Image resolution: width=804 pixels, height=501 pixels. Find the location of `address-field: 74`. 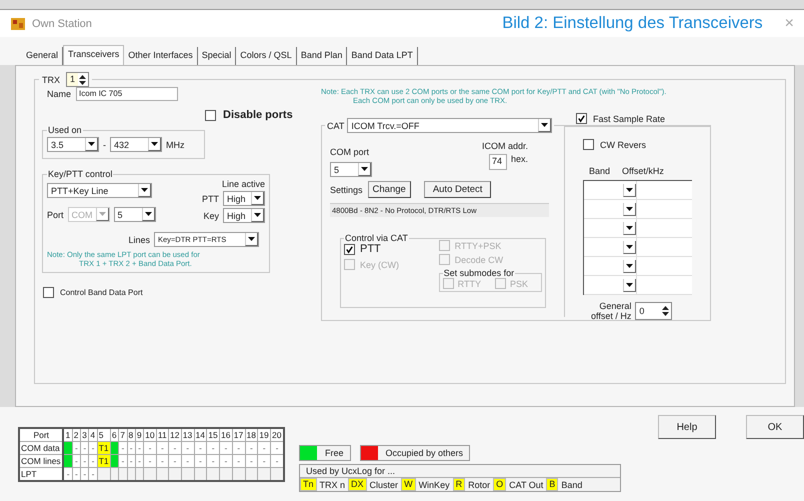

address-field: 74 is located at coordinates (497, 162).